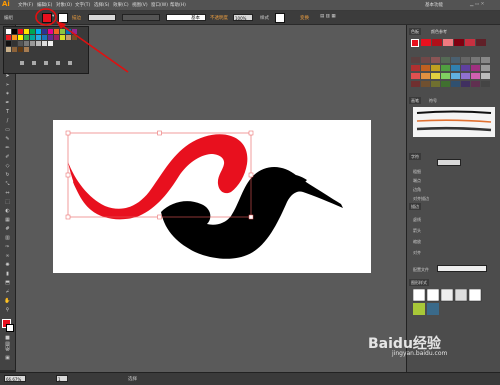 The width and height of the screenshot is (500, 385). What do you see at coordinates (46, 17) in the screenshot?
I see `highlight-circle` at bounding box center [46, 17].